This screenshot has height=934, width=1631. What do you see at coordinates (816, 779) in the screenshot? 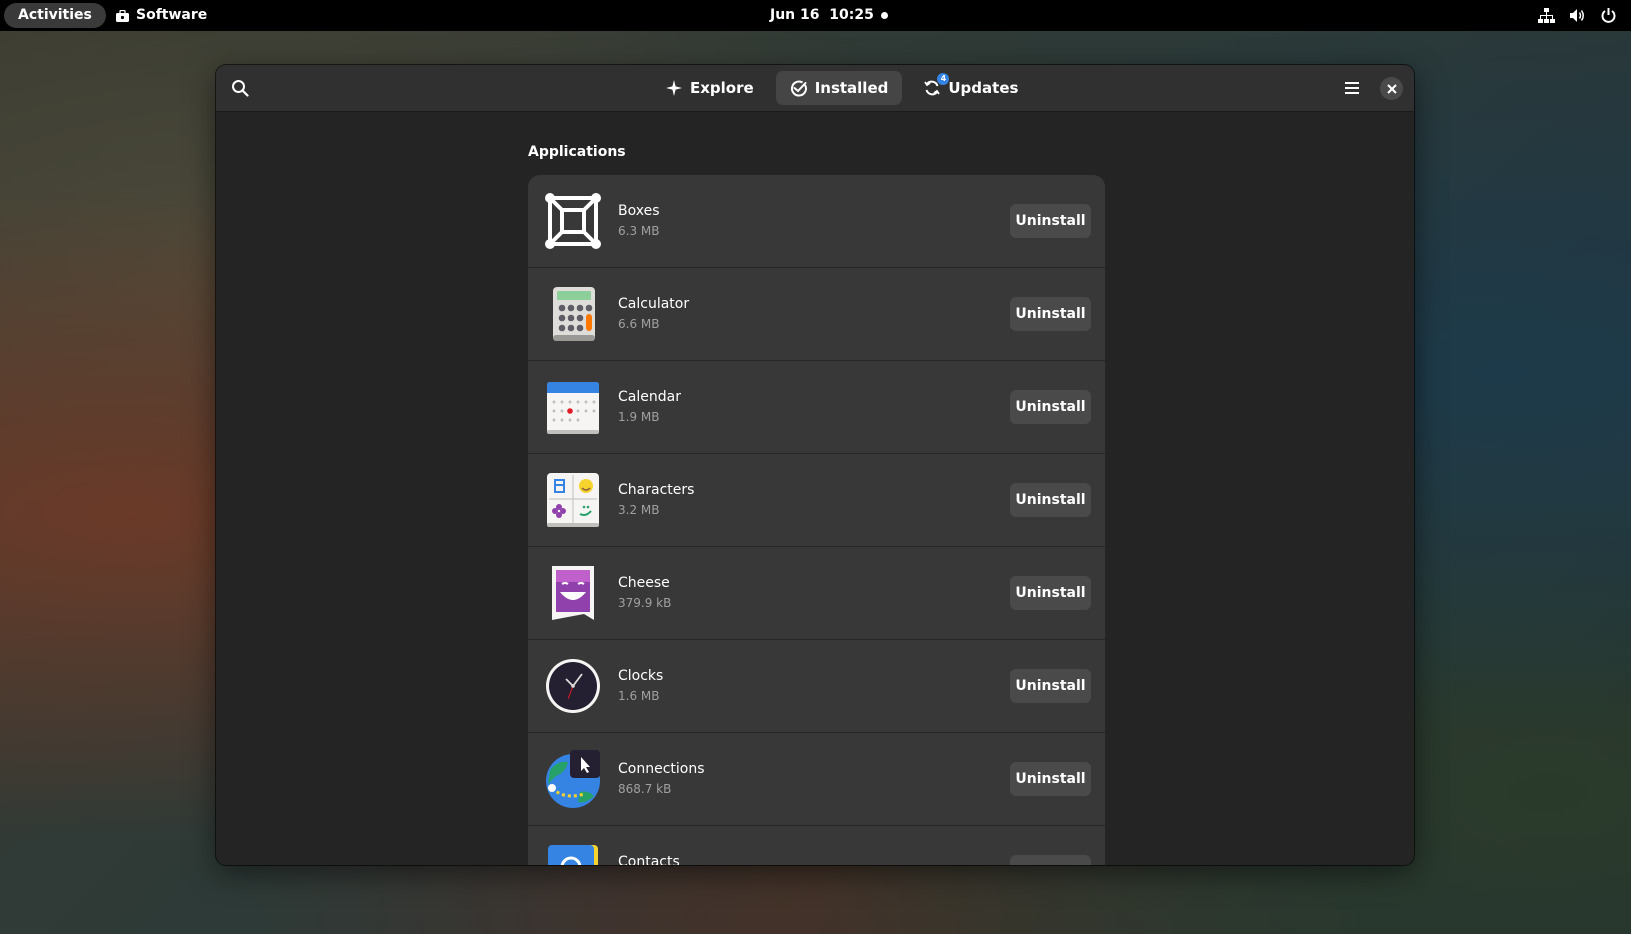
I see `list-item: Connections 868.7 kB Uninstall` at bounding box center [816, 779].